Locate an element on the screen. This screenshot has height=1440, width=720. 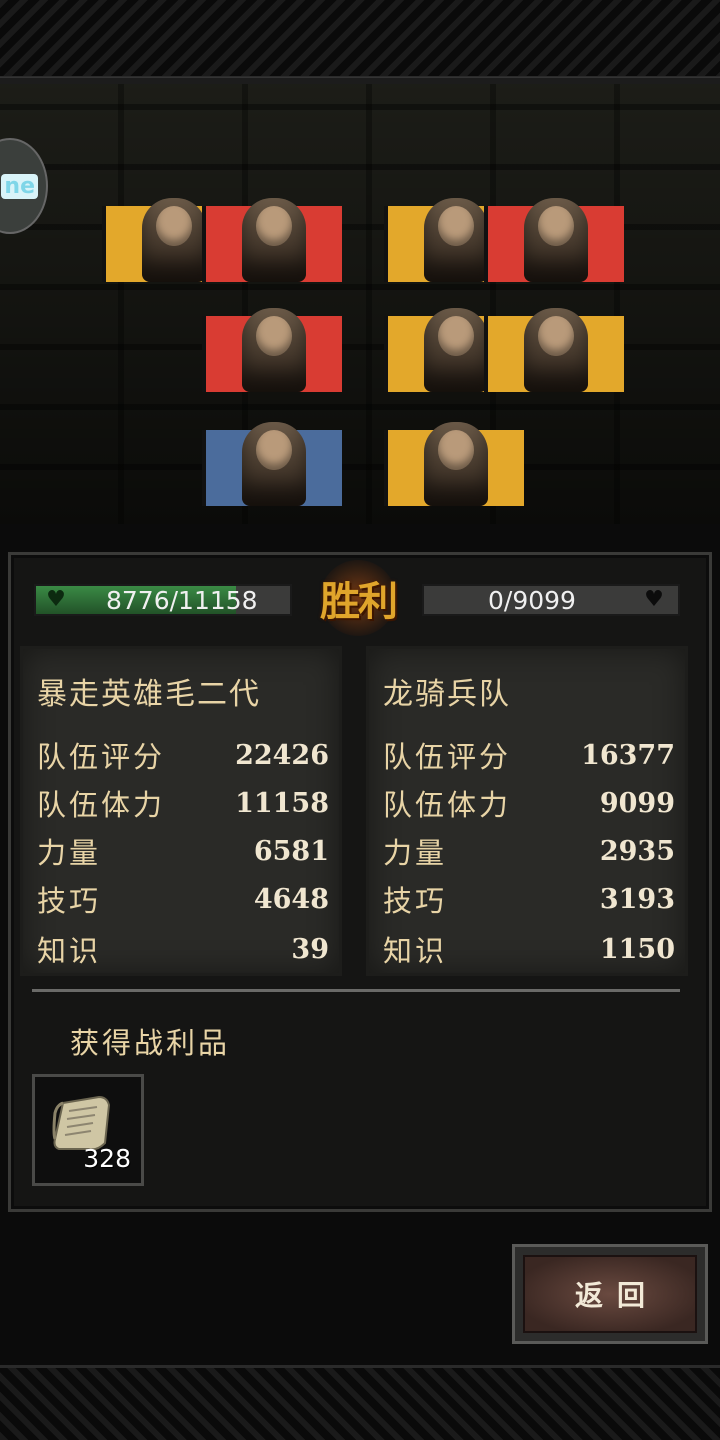
back-button-face: 返回 is located at coordinates (610, 1294).